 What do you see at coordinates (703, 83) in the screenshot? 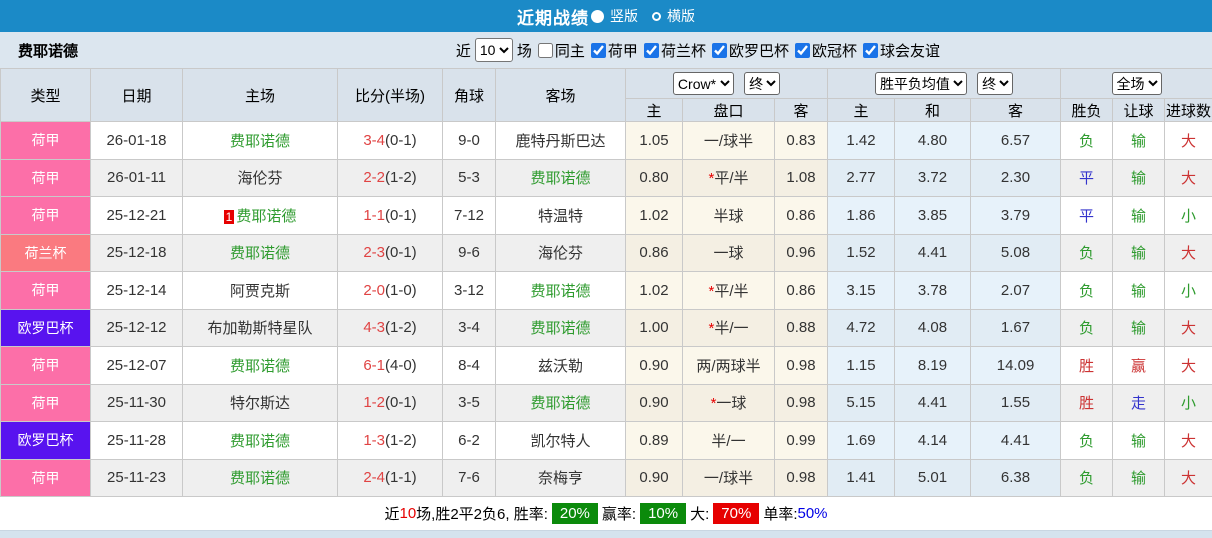
I see `bookmaker-select: Crow*` at bounding box center [703, 83].